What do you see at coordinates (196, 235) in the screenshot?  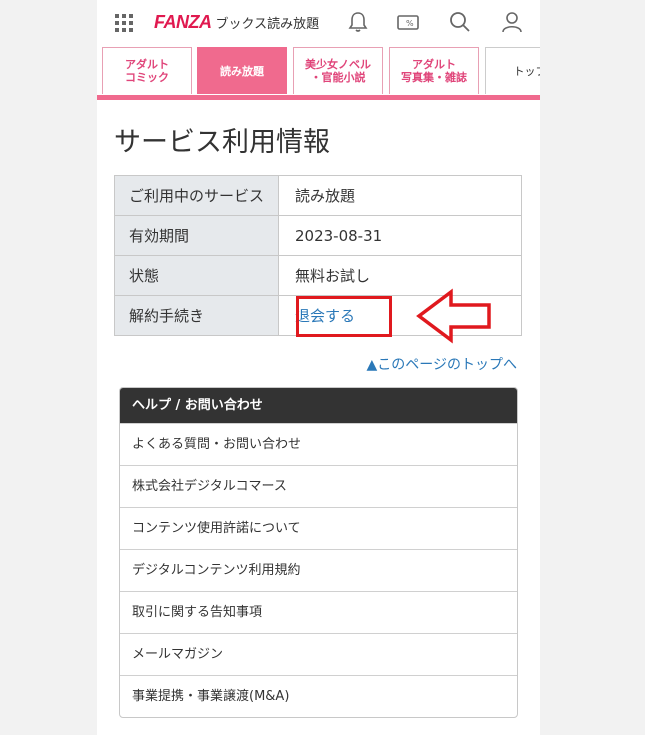 I see `row-label: 有効期間` at bounding box center [196, 235].